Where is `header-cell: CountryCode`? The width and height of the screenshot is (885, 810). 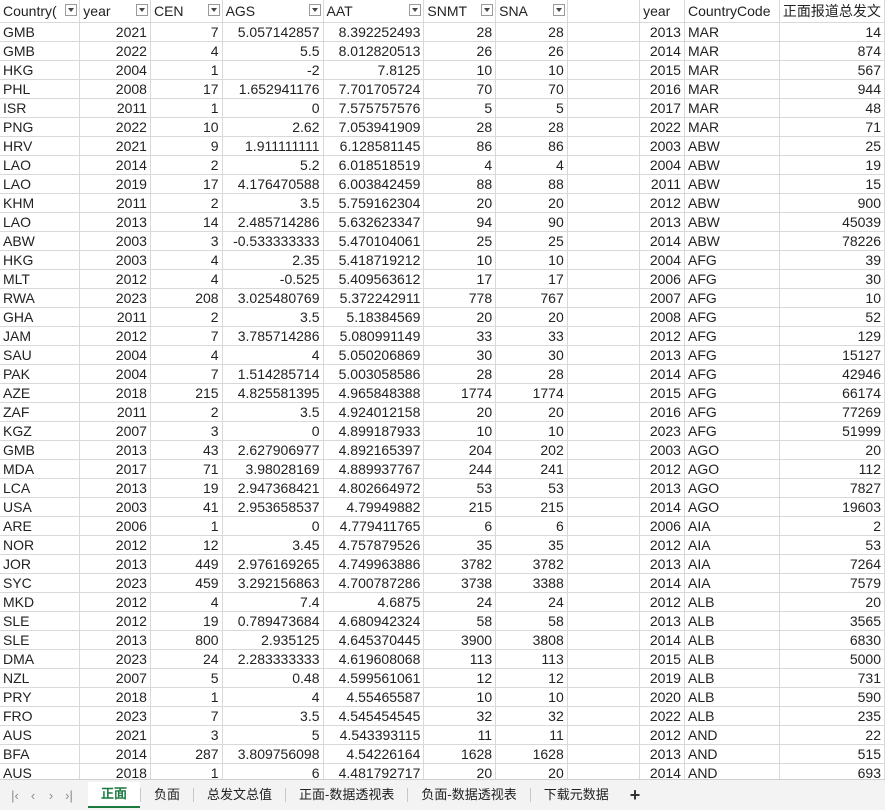
header-cell: CountryCode is located at coordinates (732, 11).